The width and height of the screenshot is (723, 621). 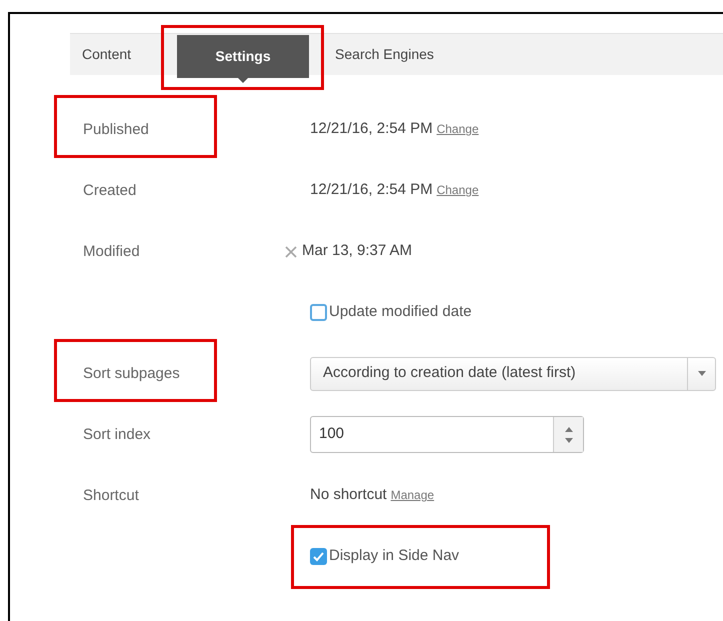 I want to click on value-text: Mar 13, 9:37 AM, so click(x=357, y=251).